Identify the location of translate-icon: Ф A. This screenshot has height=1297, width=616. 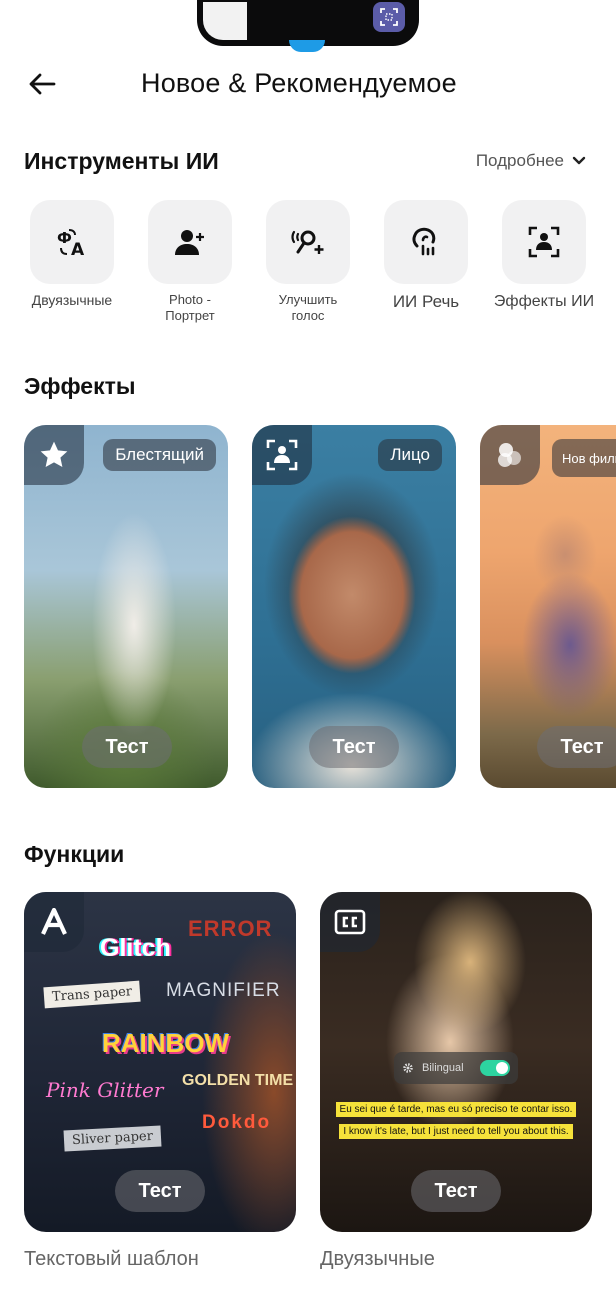
(71, 243).